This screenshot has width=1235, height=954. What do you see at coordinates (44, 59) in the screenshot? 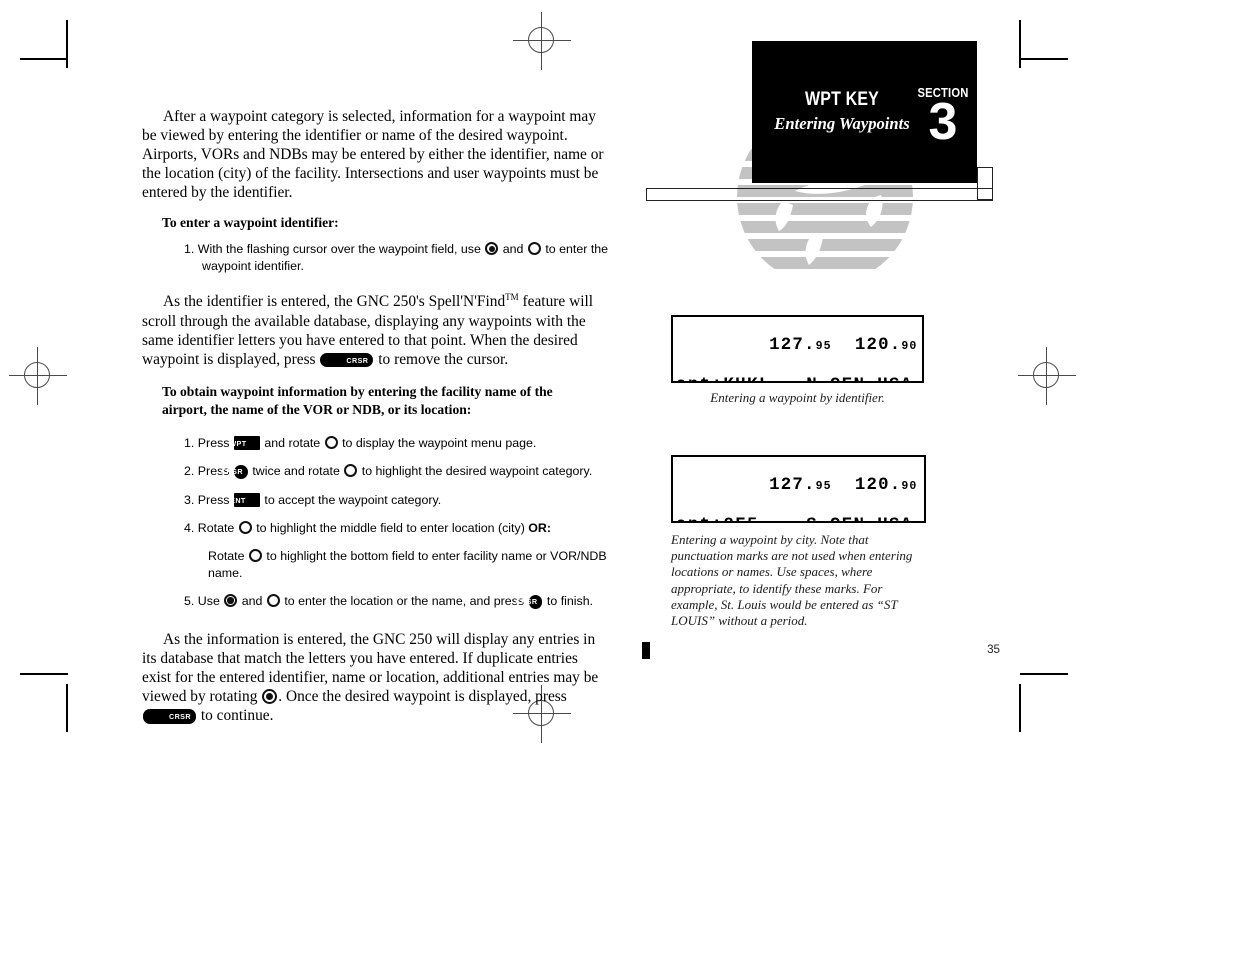
I see `crop-mark-top-left-h` at bounding box center [44, 59].